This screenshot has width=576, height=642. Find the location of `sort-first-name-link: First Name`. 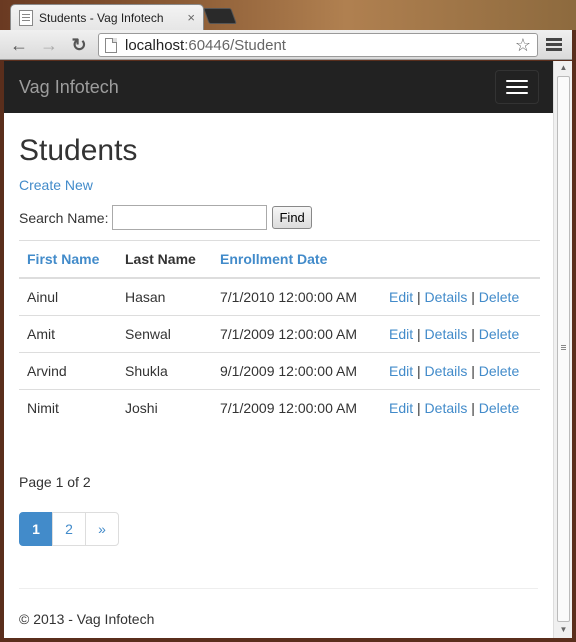

sort-first-name-link: First Name is located at coordinates (63, 259).